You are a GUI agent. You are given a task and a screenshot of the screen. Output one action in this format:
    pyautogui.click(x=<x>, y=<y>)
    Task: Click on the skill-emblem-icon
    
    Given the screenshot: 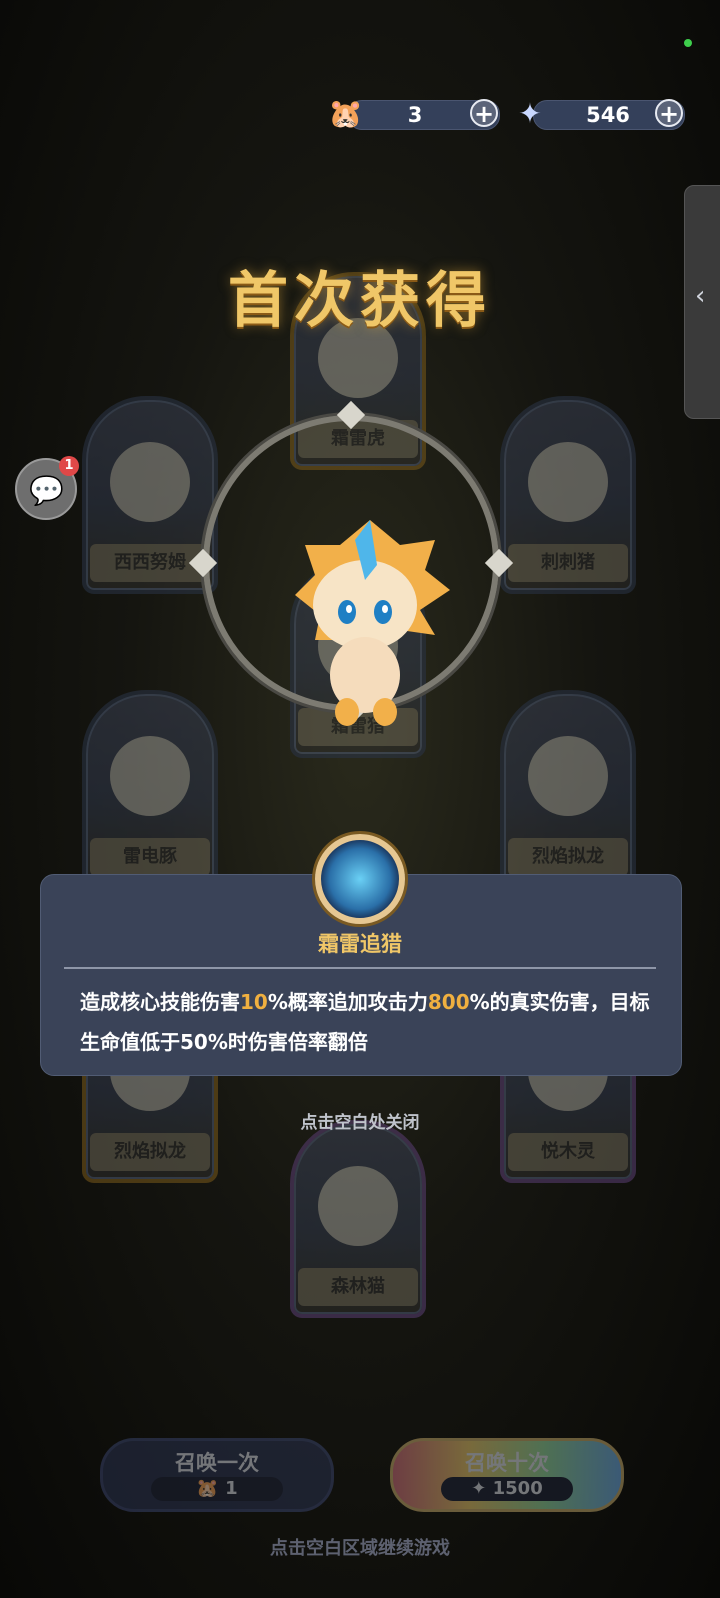 What is the action you would take?
    pyautogui.click(x=360, y=879)
    